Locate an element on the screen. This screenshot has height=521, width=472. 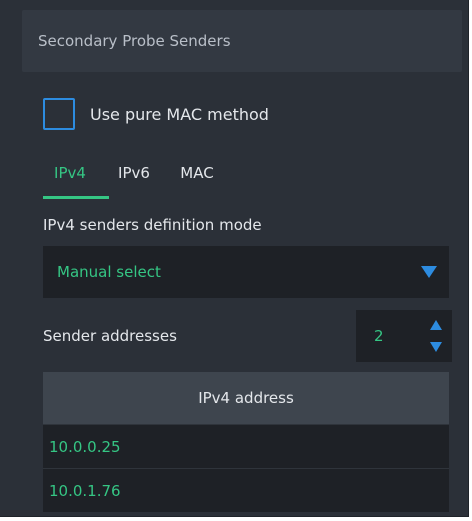
sender-addresses-count: 2 is located at coordinates (379, 336).